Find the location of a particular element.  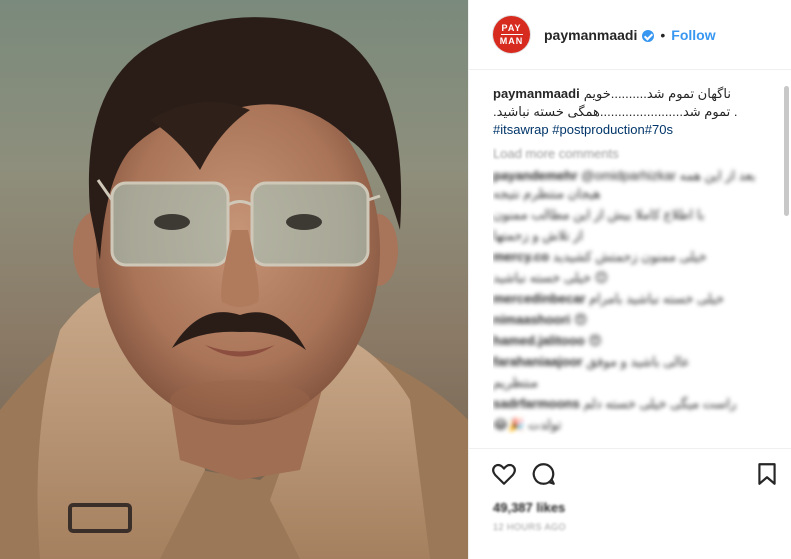

comment-text: خیلی ممنون زحمتش کشیدید is located at coordinates (629, 256).